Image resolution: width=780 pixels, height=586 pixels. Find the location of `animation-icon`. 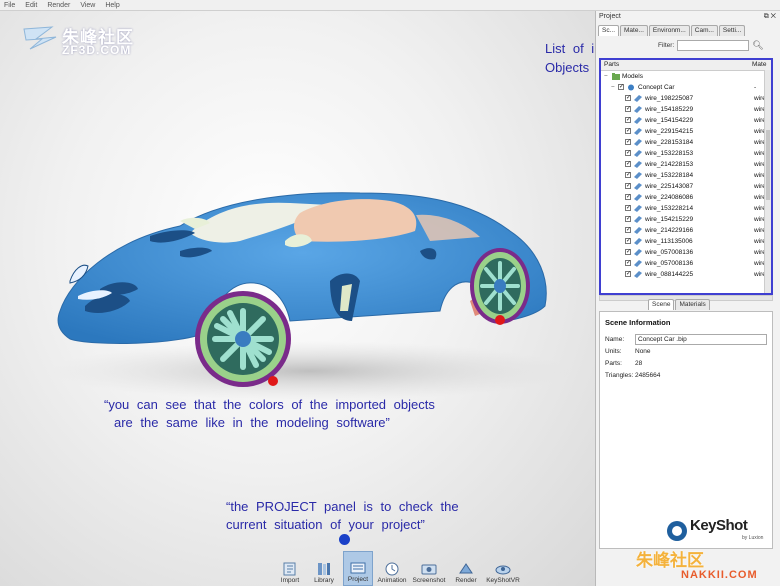

animation-icon is located at coordinates (392, 569).